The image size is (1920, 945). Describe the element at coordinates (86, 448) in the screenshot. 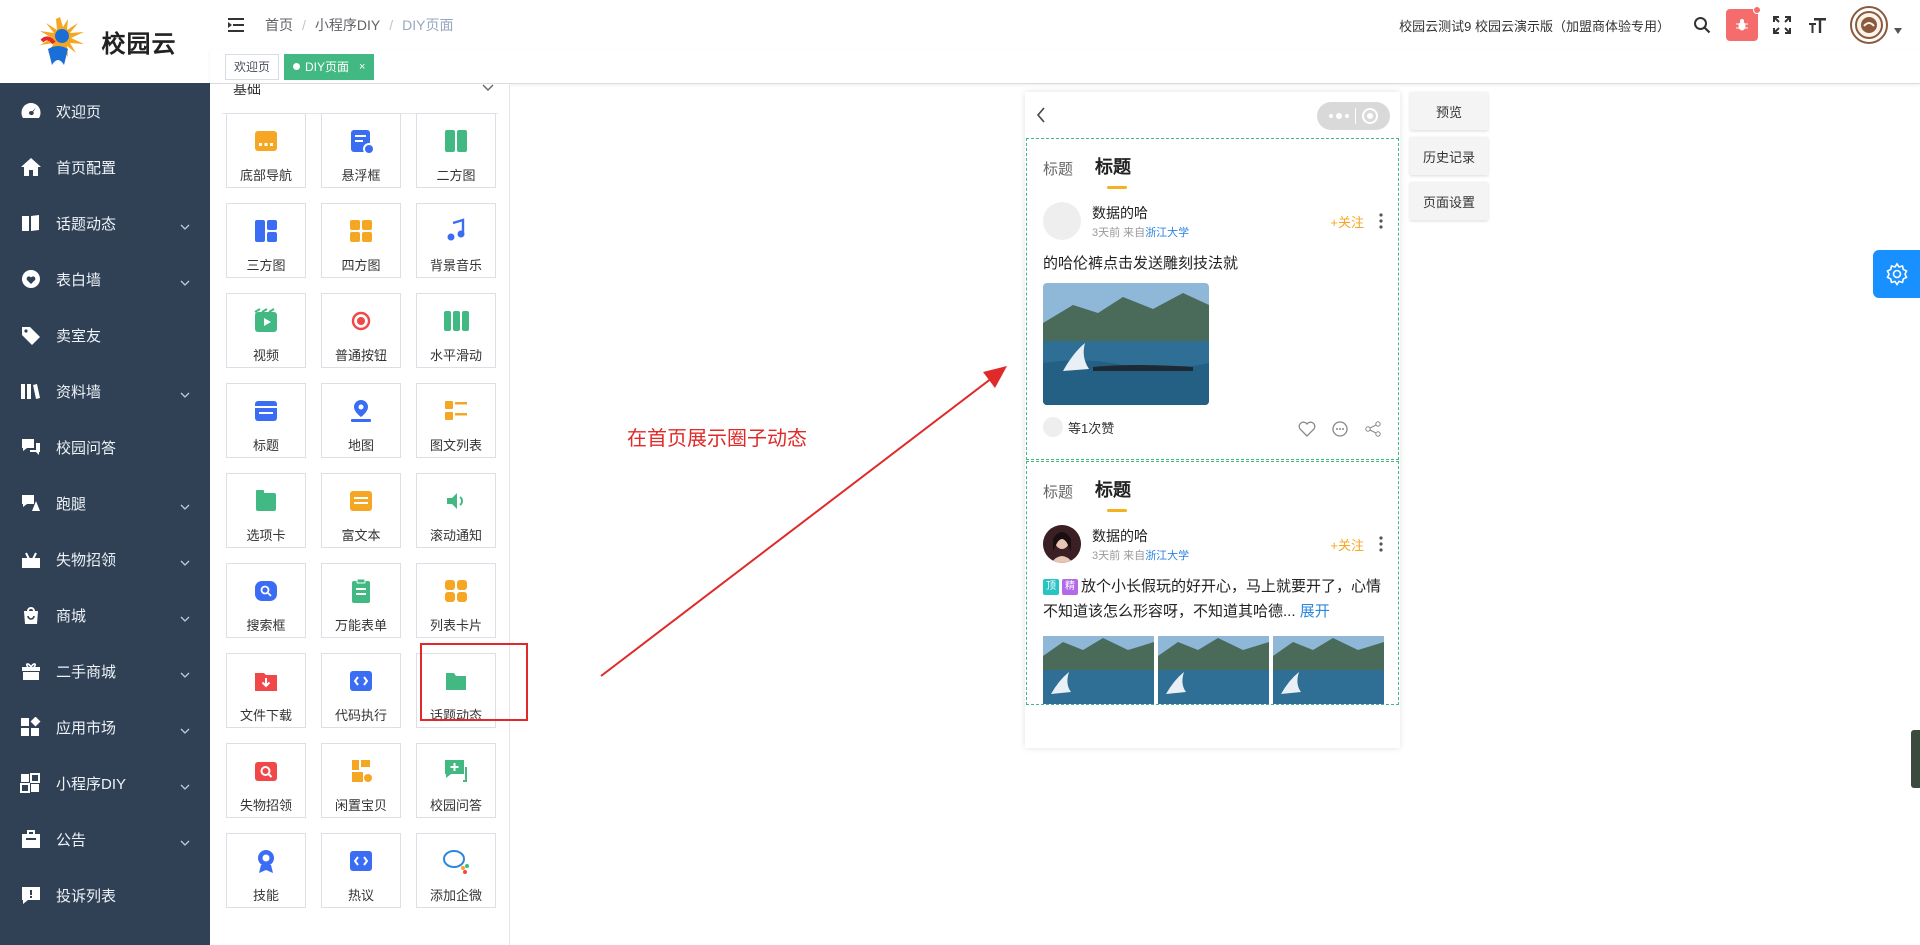

I see `sidebar-item-label: 校园问答` at that location.